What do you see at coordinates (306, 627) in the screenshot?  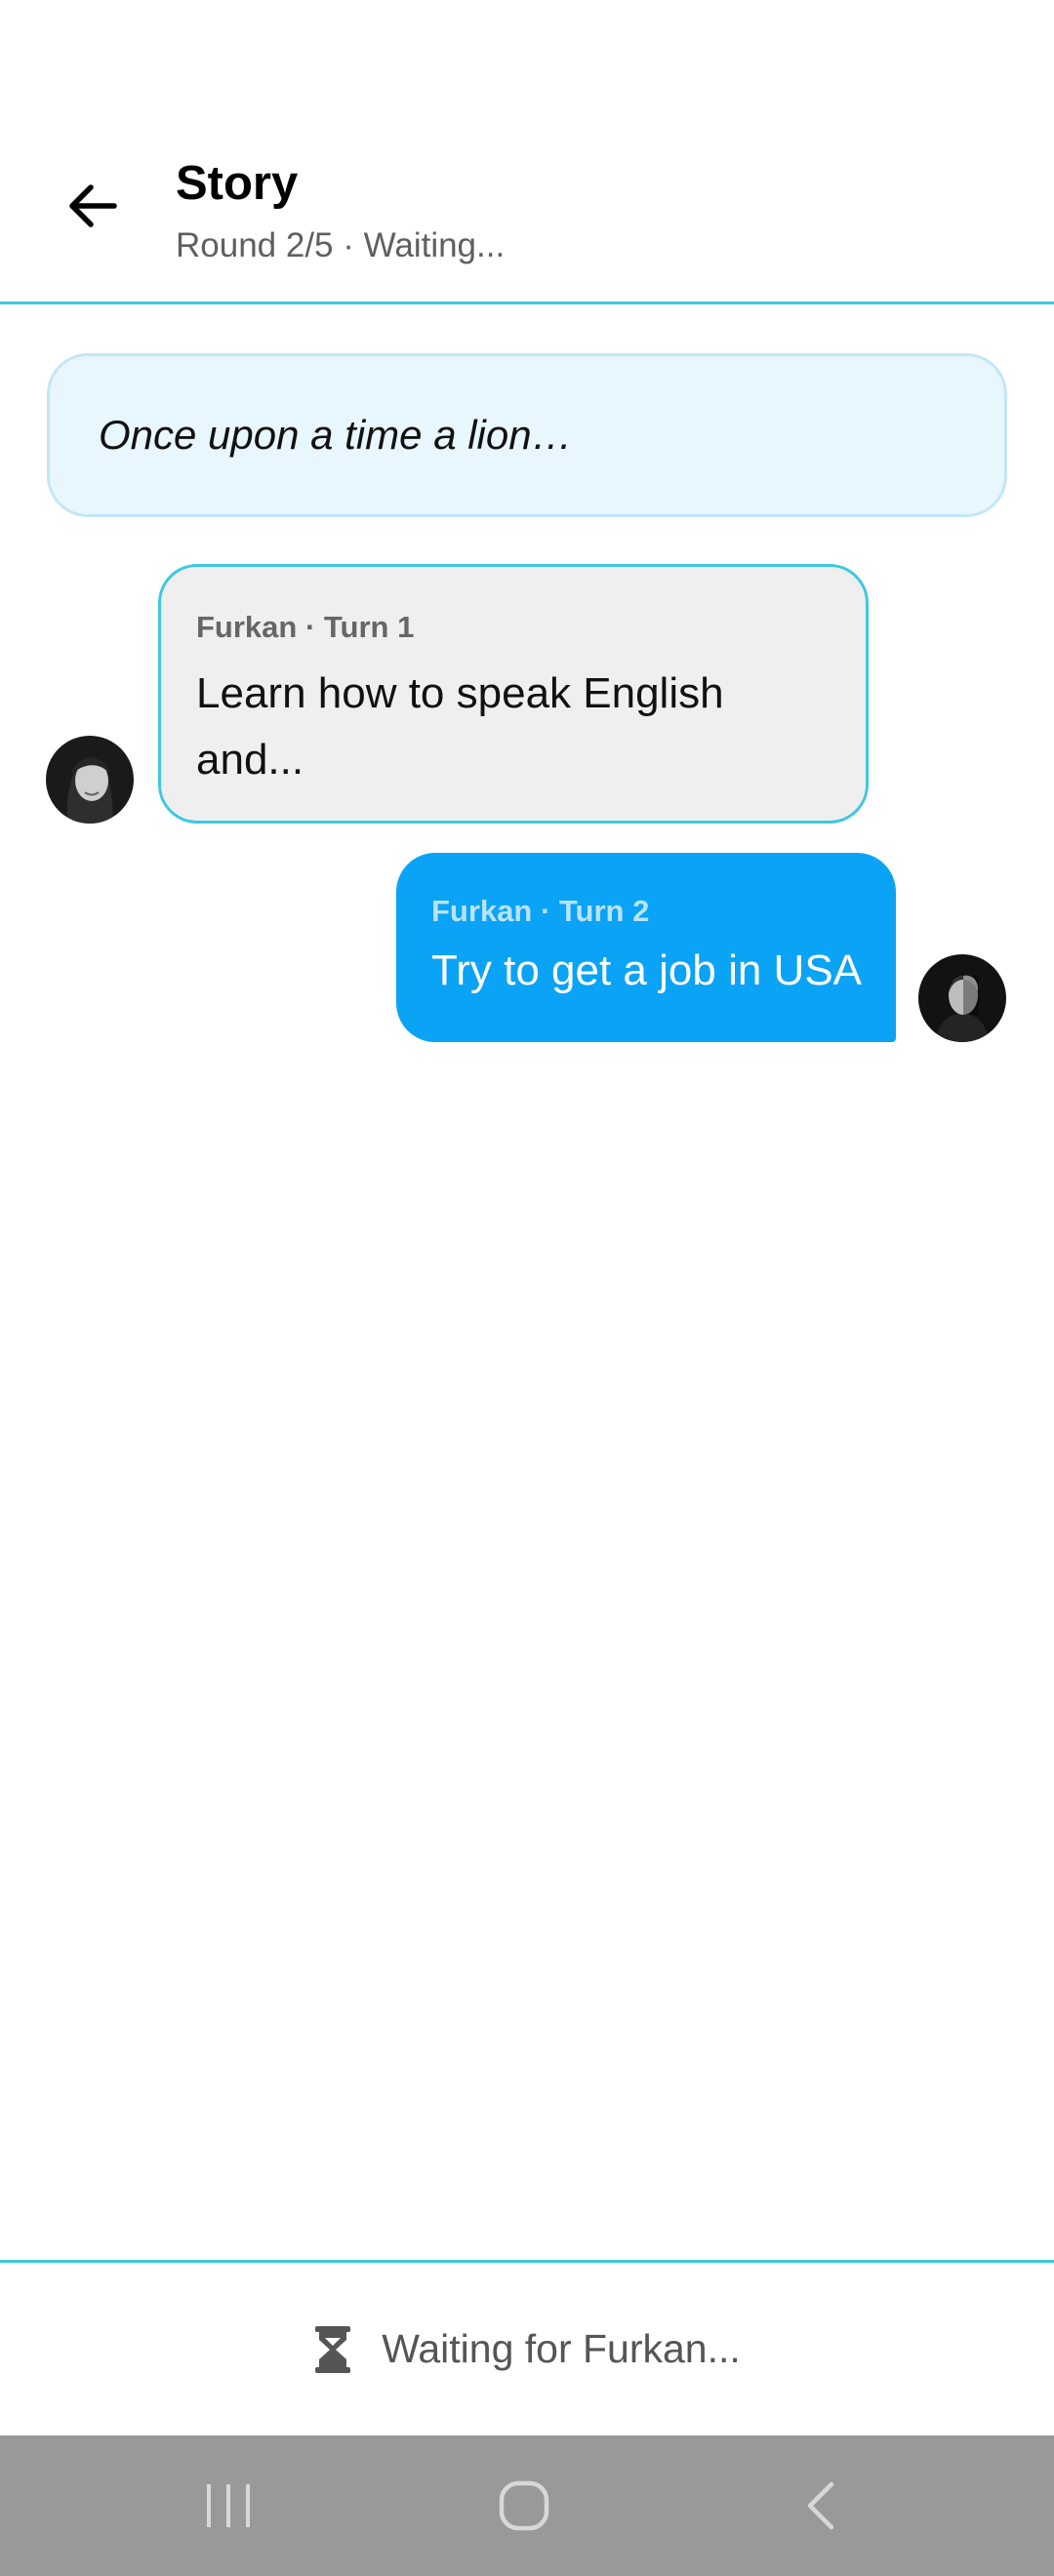 I see `message-meta: Furkan · Turn 1` at bounding box center [306, 627].